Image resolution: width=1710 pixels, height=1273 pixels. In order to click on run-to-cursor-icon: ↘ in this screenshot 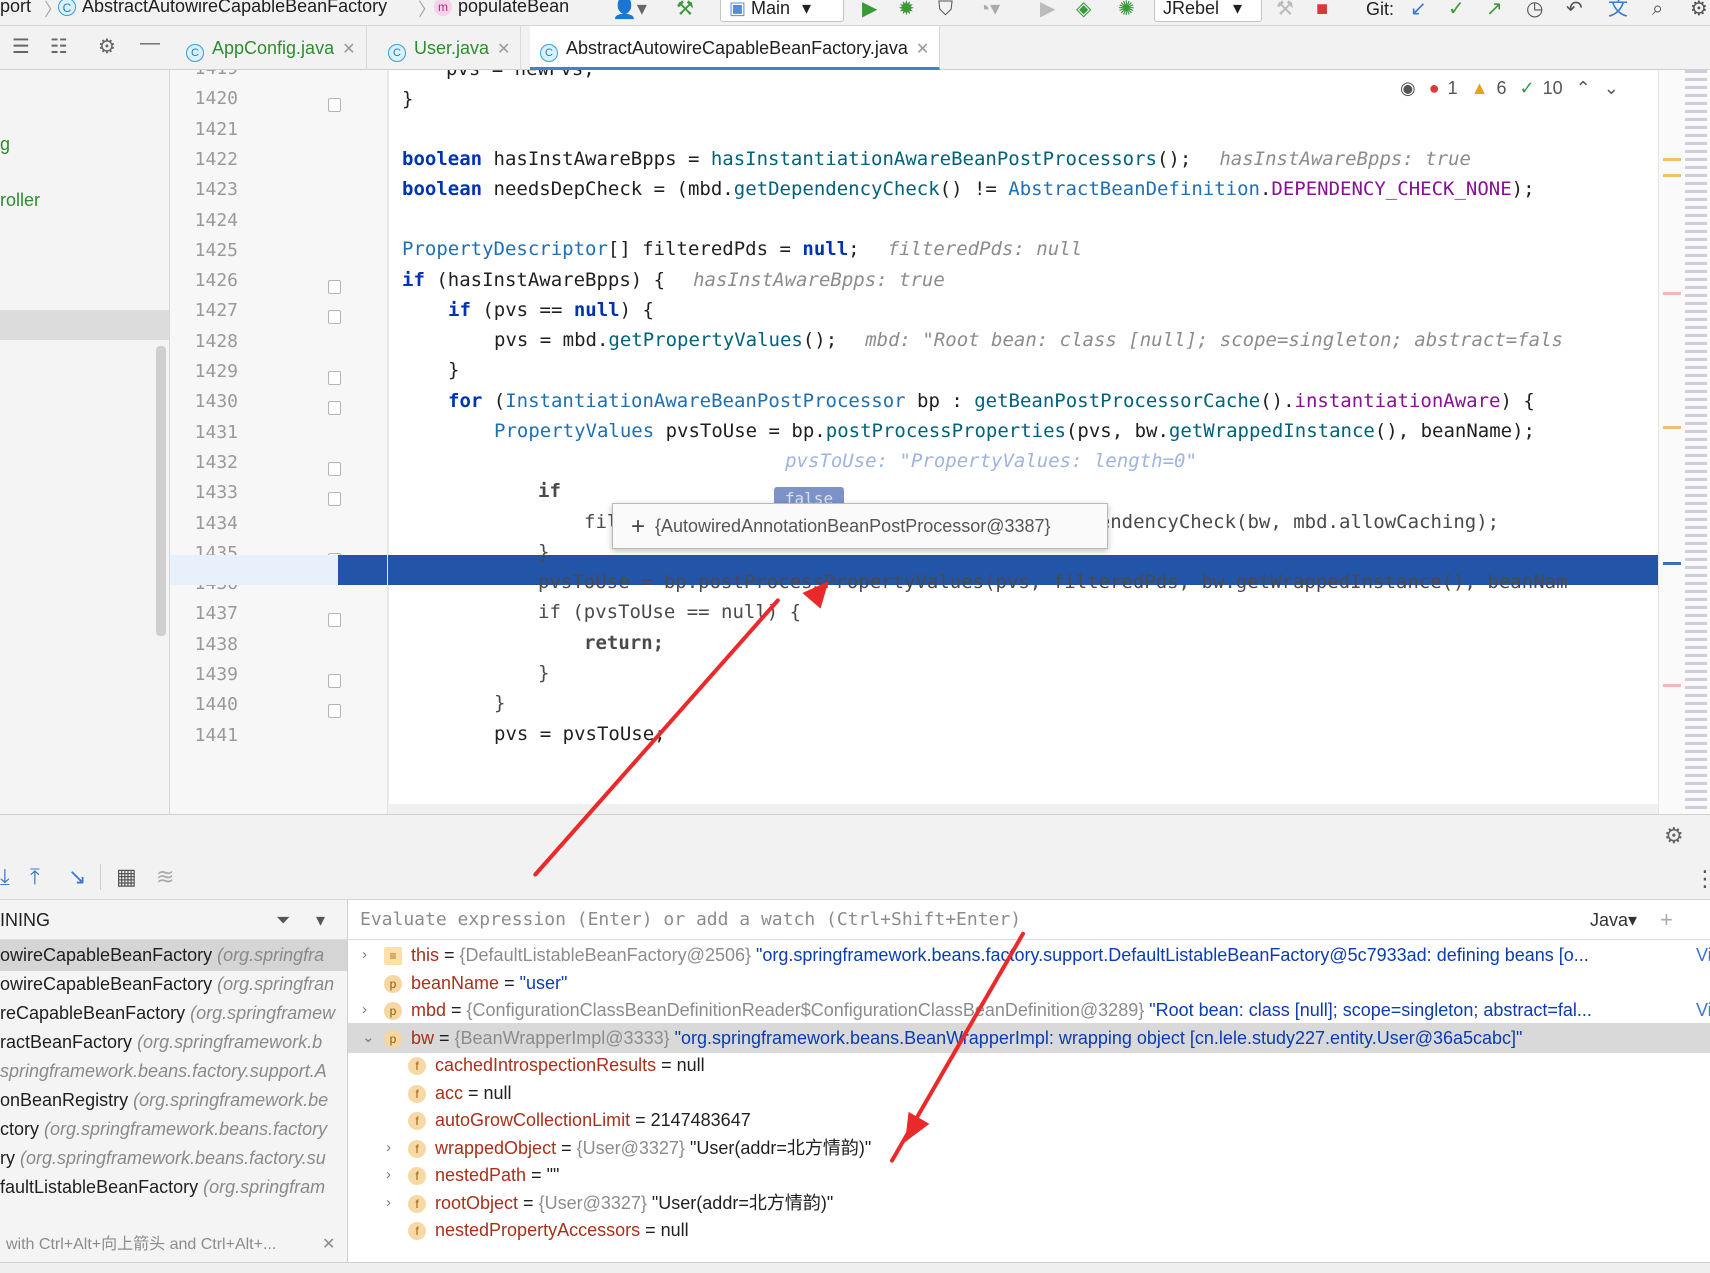, I will do `click(77, 877)`.